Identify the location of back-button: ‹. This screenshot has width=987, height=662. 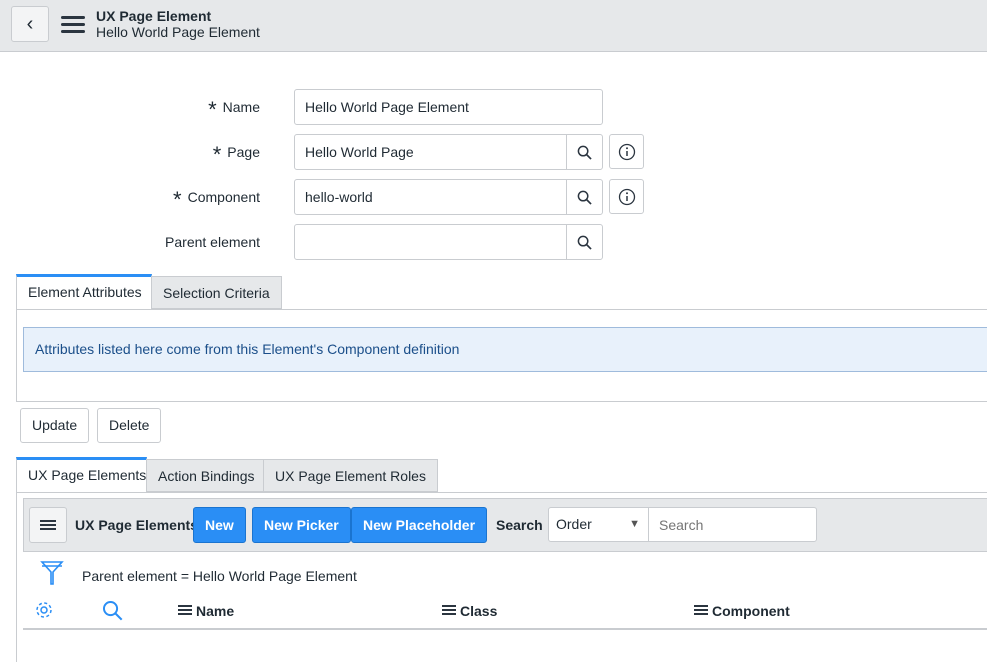
(30, 24).